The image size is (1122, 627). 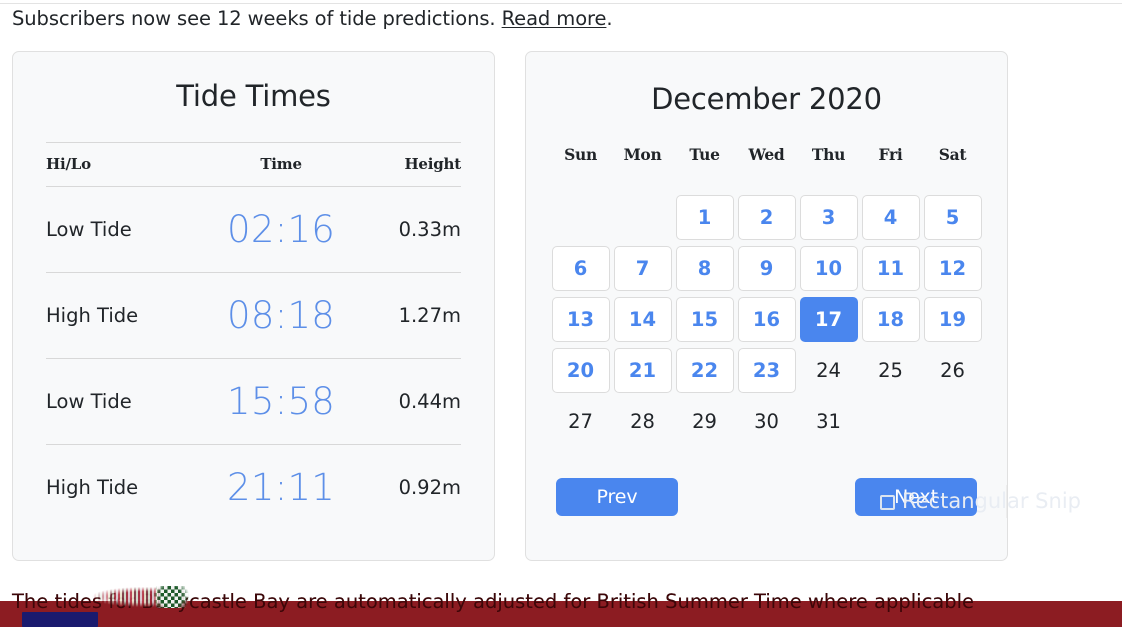 What do you see at coordinates (890, 217) in the screenshot?
I see `calendar-day-4: 4` at bounding box center [890, 217].